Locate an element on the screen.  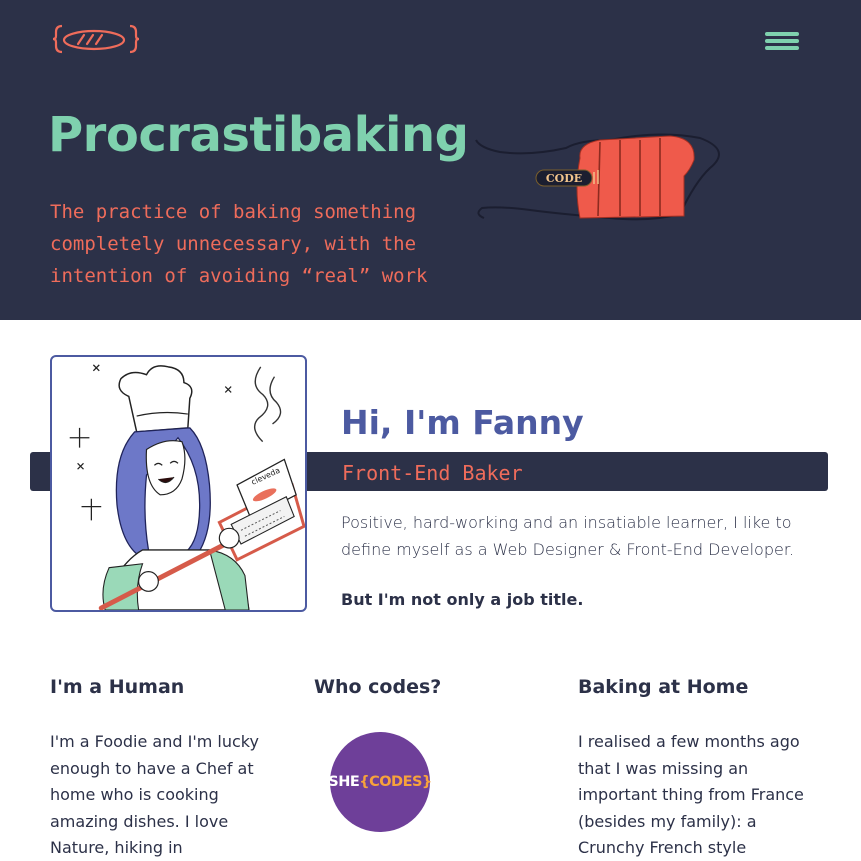
section-title-baking: Baking at Home is located at coordinates (663, 687).